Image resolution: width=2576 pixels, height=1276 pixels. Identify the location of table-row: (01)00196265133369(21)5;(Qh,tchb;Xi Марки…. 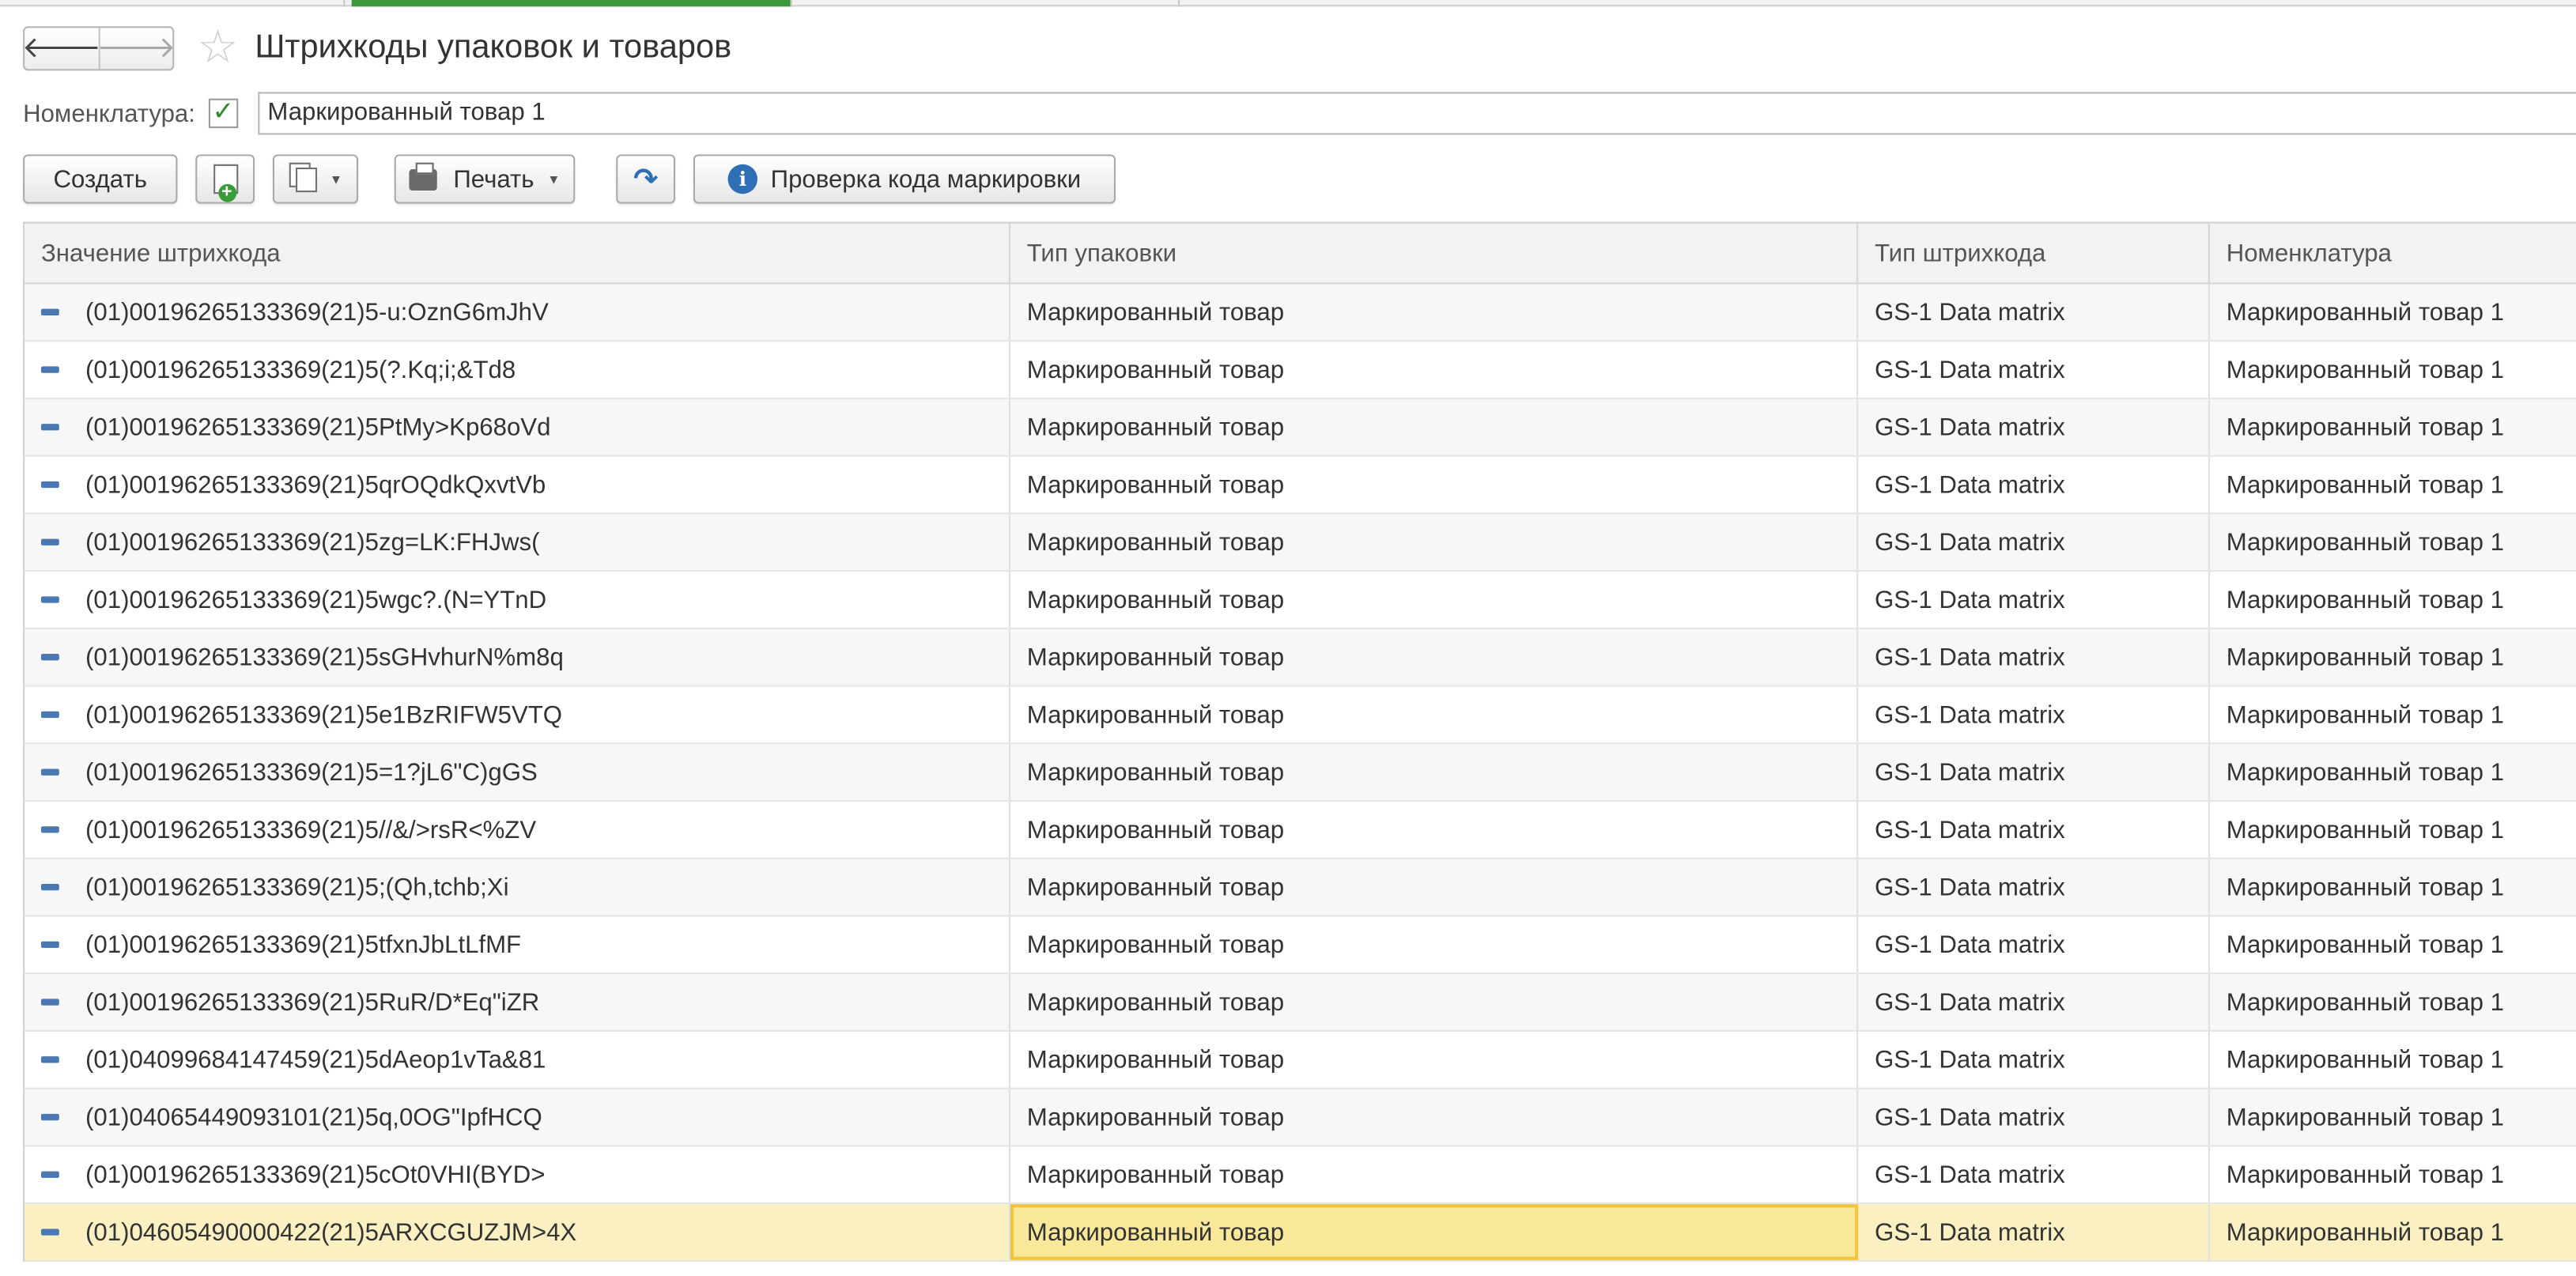
(1300, 888).